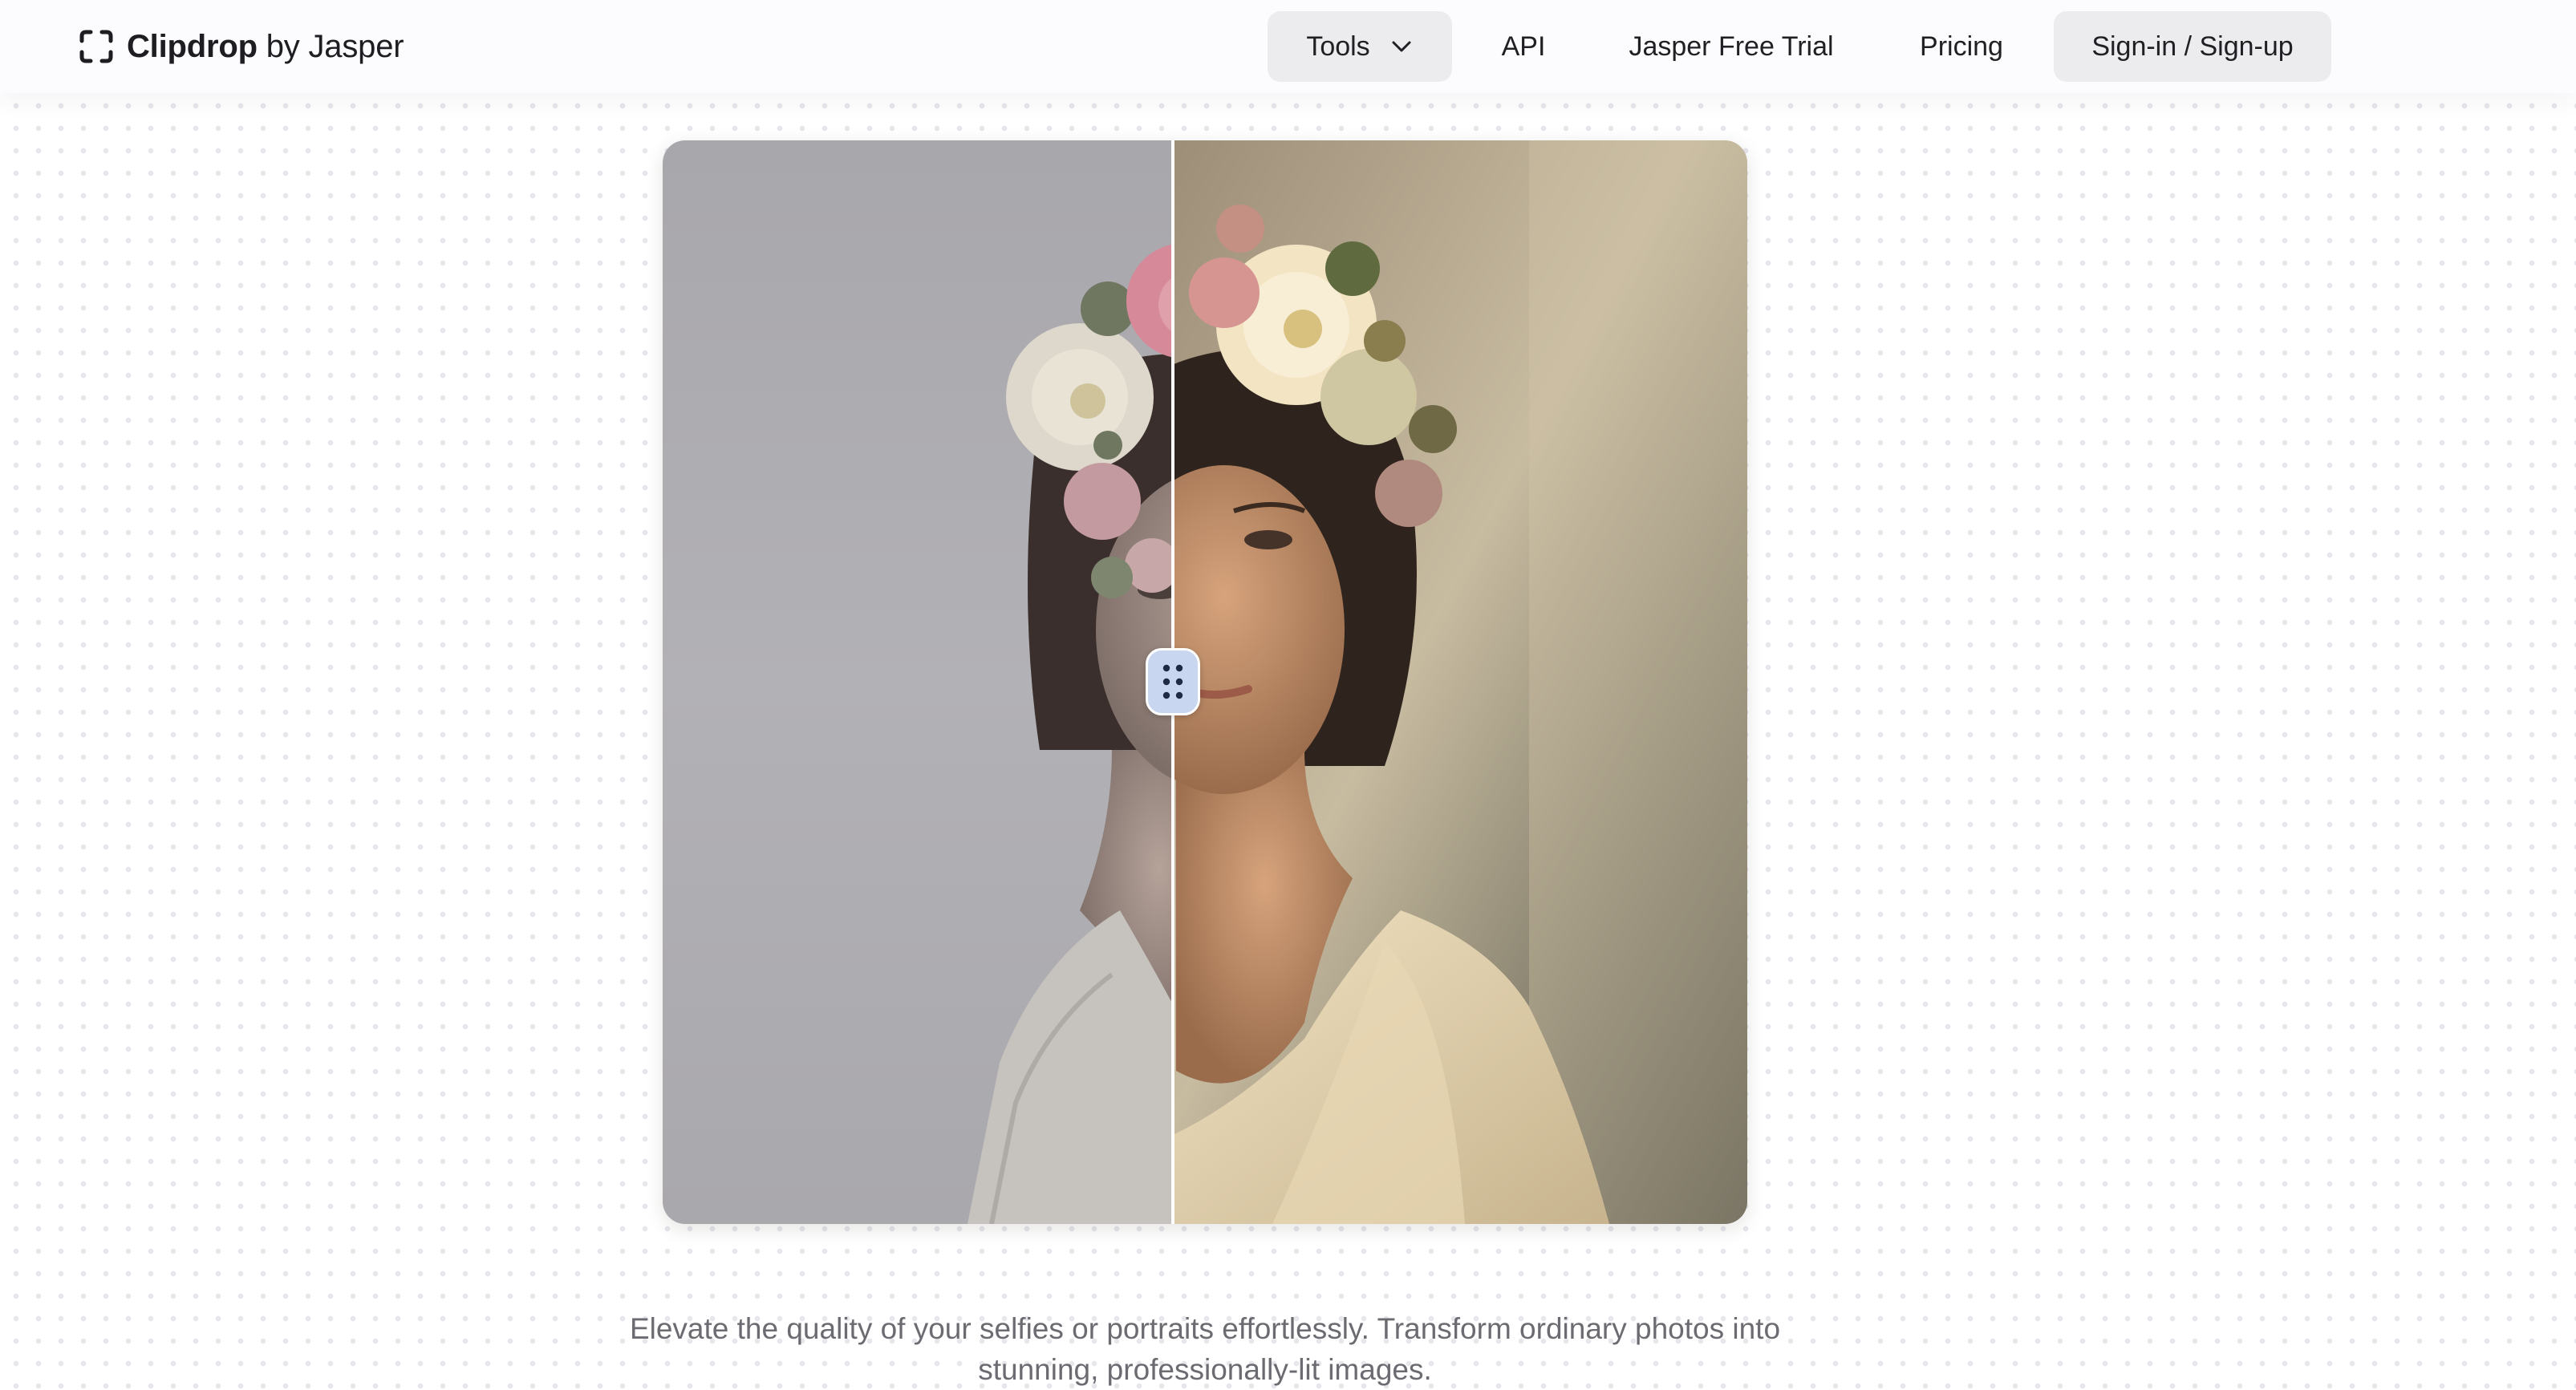  I want to click on tools-menu-label: Tools, so click(1338, 46).